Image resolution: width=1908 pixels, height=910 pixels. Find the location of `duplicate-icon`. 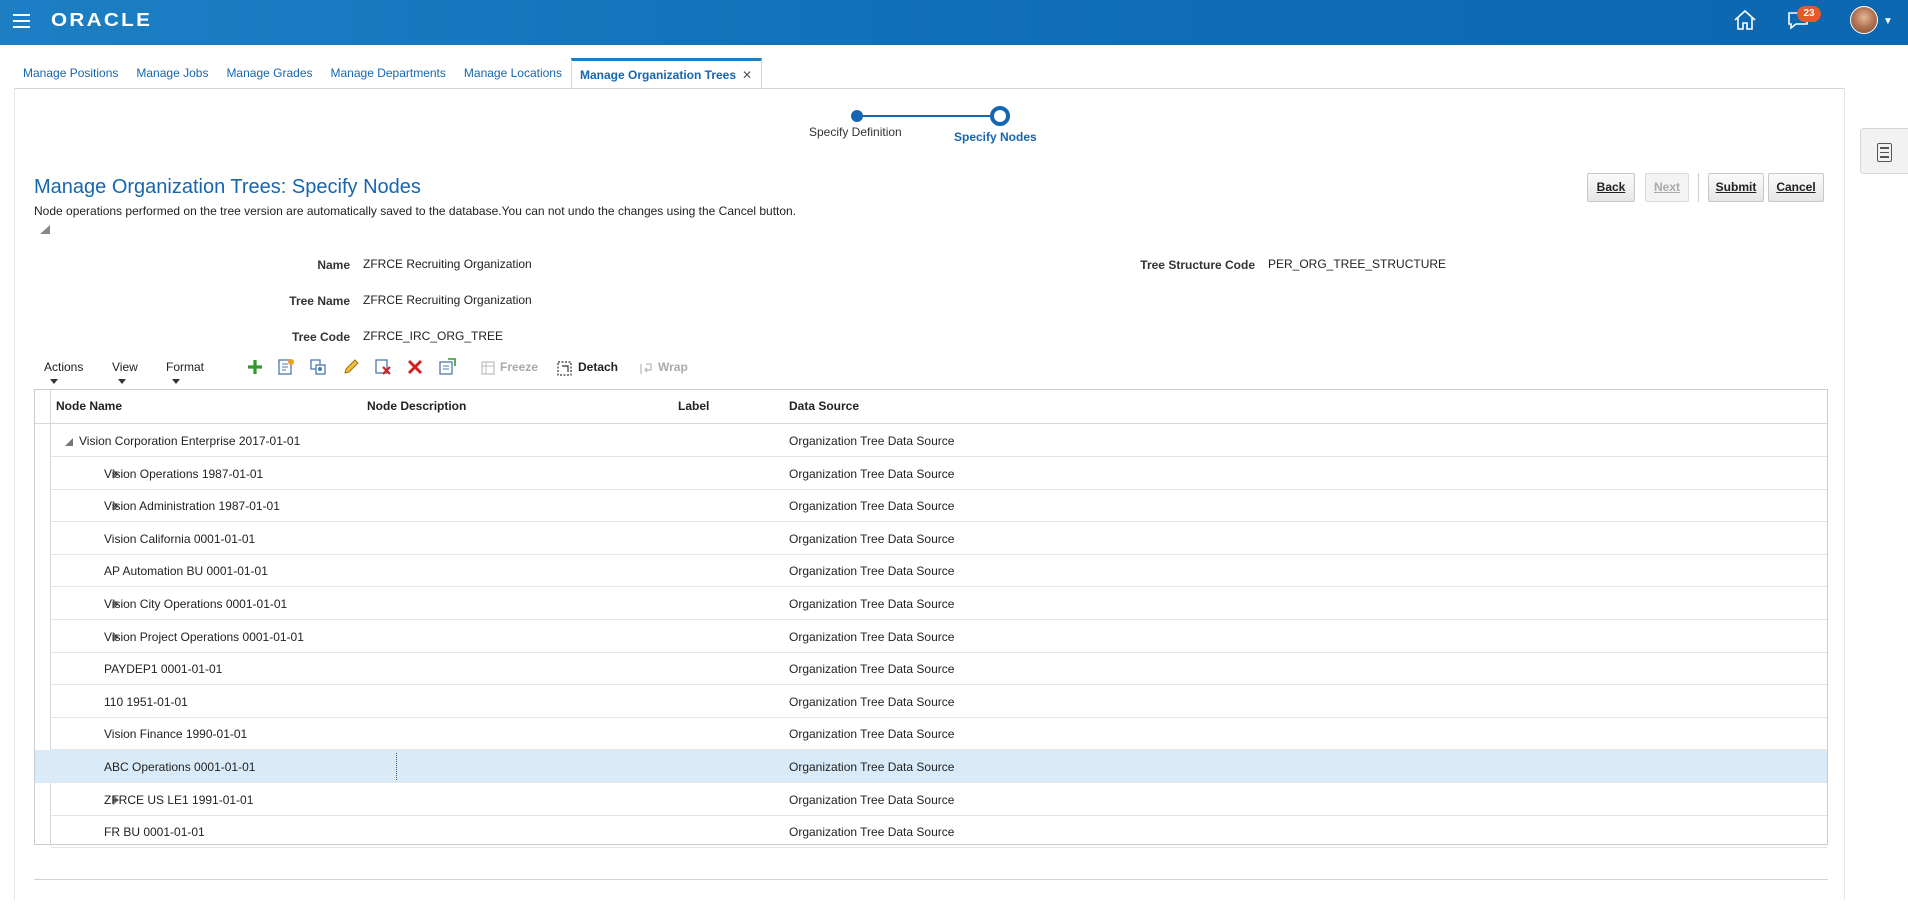

duplicate-icon is located at coordinates (318, 367).